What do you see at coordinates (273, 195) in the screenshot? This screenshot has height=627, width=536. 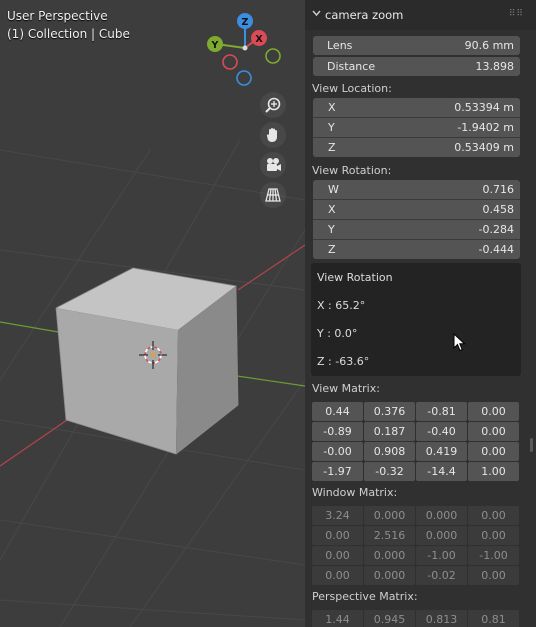 I see `grid-perspective-icon` at bounding box center [273, 195].